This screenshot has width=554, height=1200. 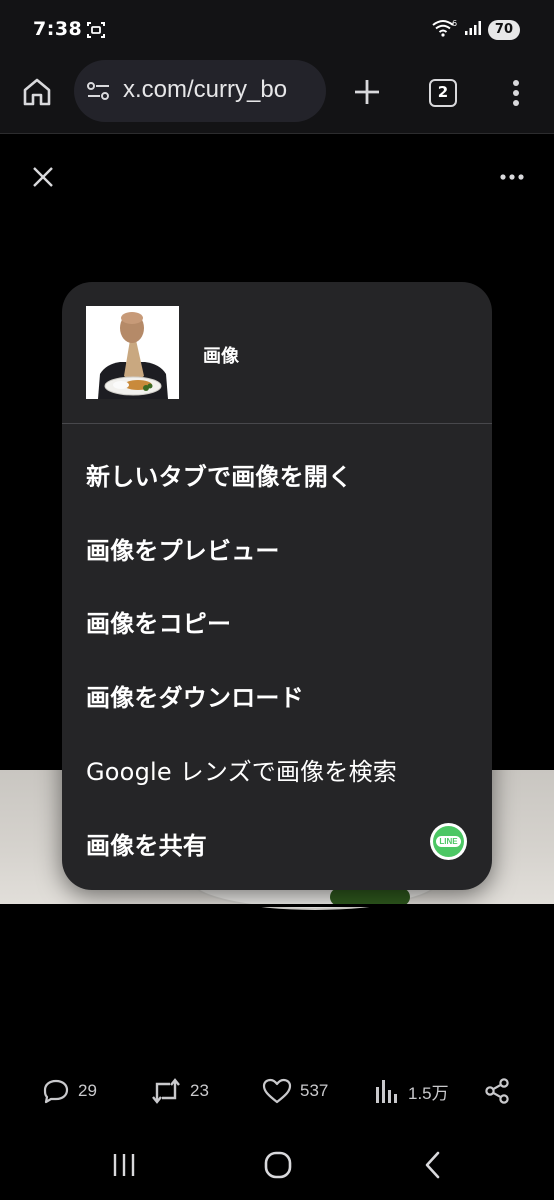 I want to click on close-icon, so click(x=43, y=177).